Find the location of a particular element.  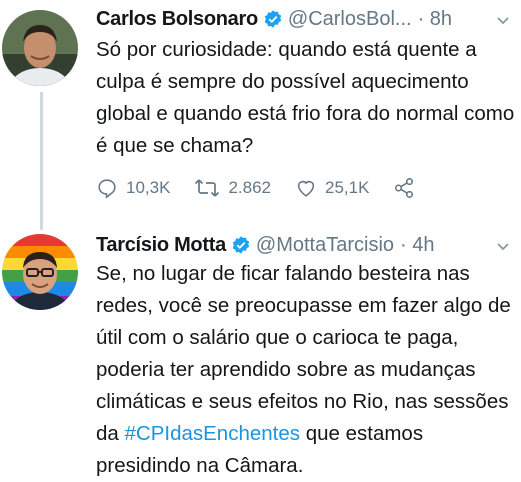

avatar-carlos is located at coordinates (40, 48).